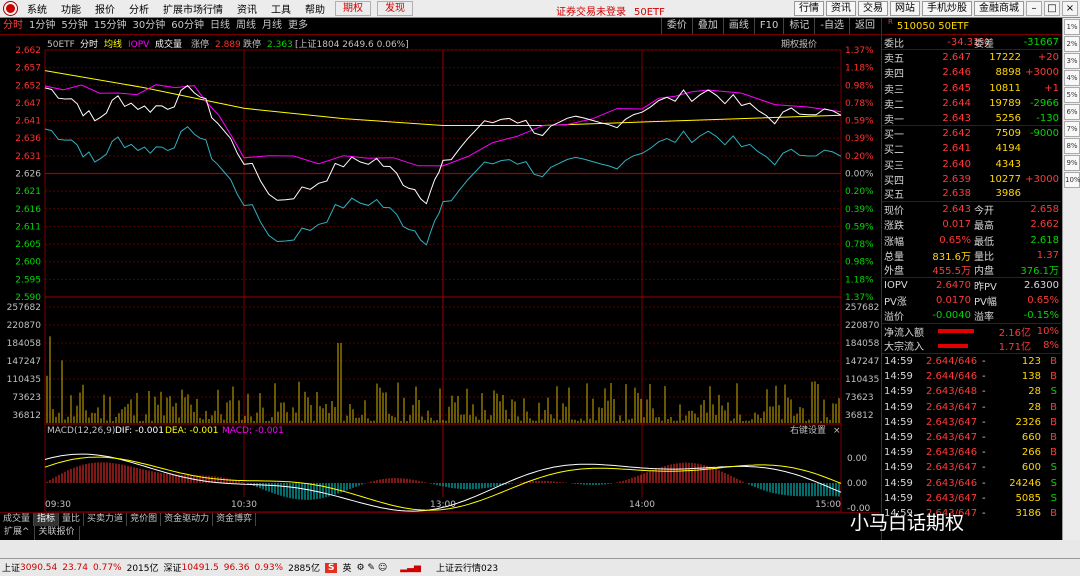  I want to click on minimize-icon: –, so click(1034, 8).